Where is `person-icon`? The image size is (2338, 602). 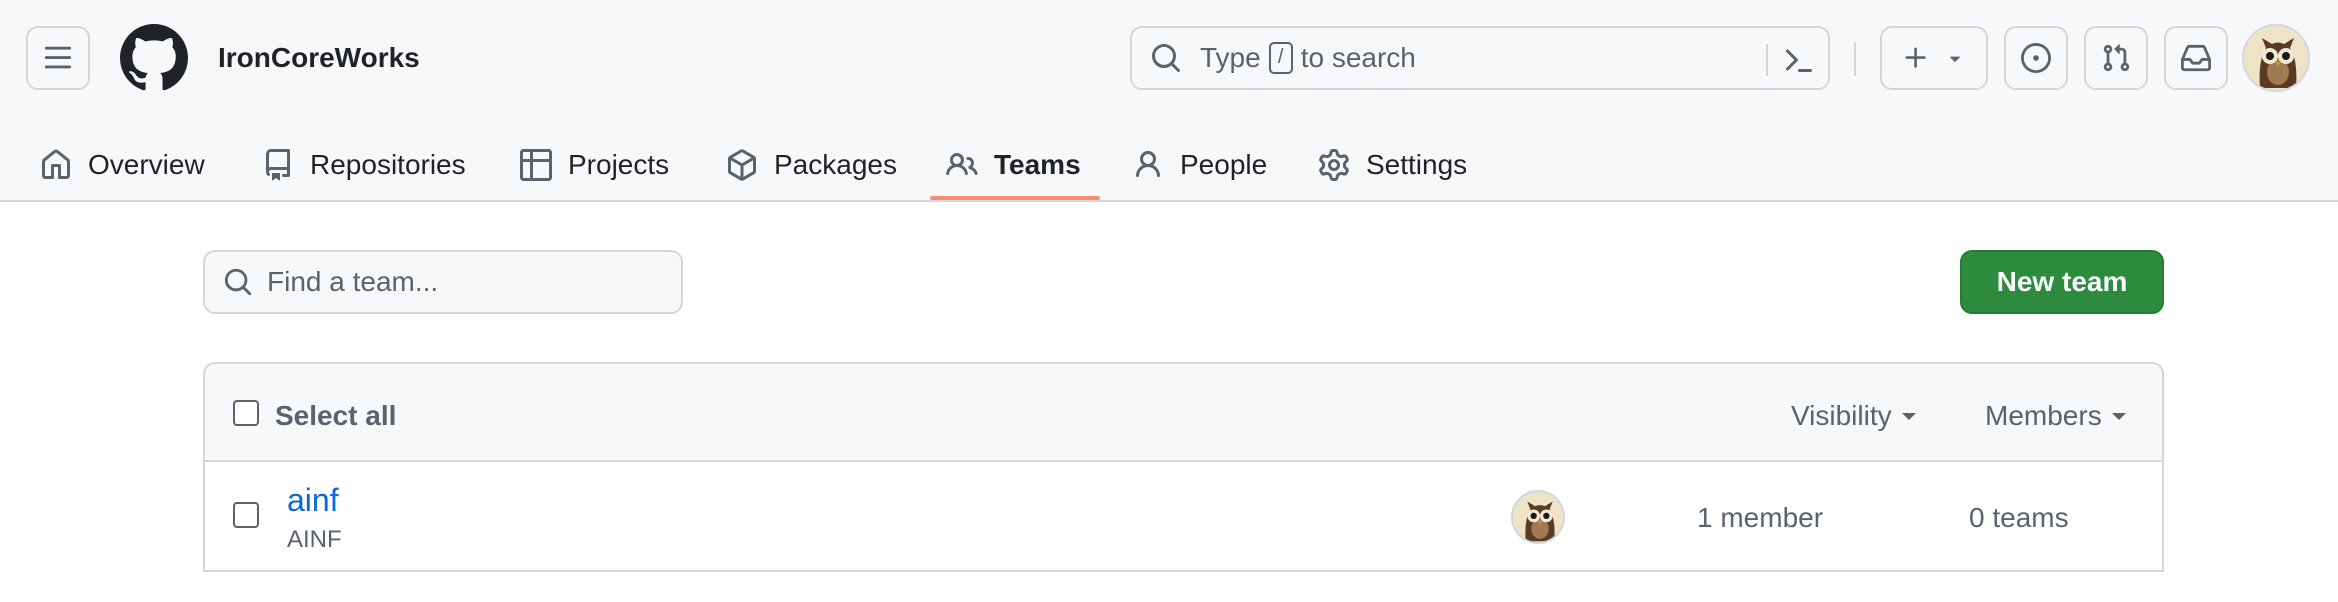 person-icon is located at coordinates (1148, 164).